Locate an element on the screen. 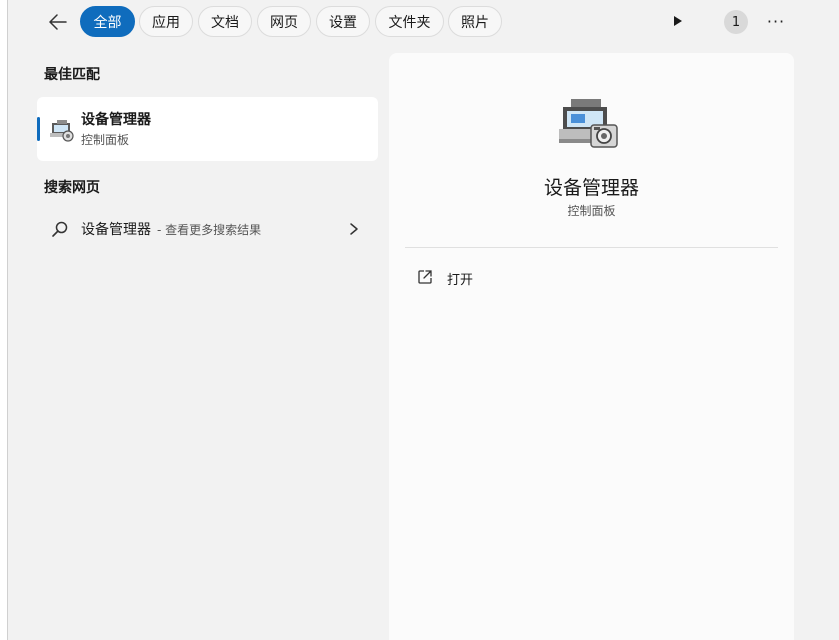 The height and width of the screenshot is (640, 839). filter-bar: 全部 应用 文档 网页 设置 文件夹 照片 1 ··· is located at coordinates (423, 22).